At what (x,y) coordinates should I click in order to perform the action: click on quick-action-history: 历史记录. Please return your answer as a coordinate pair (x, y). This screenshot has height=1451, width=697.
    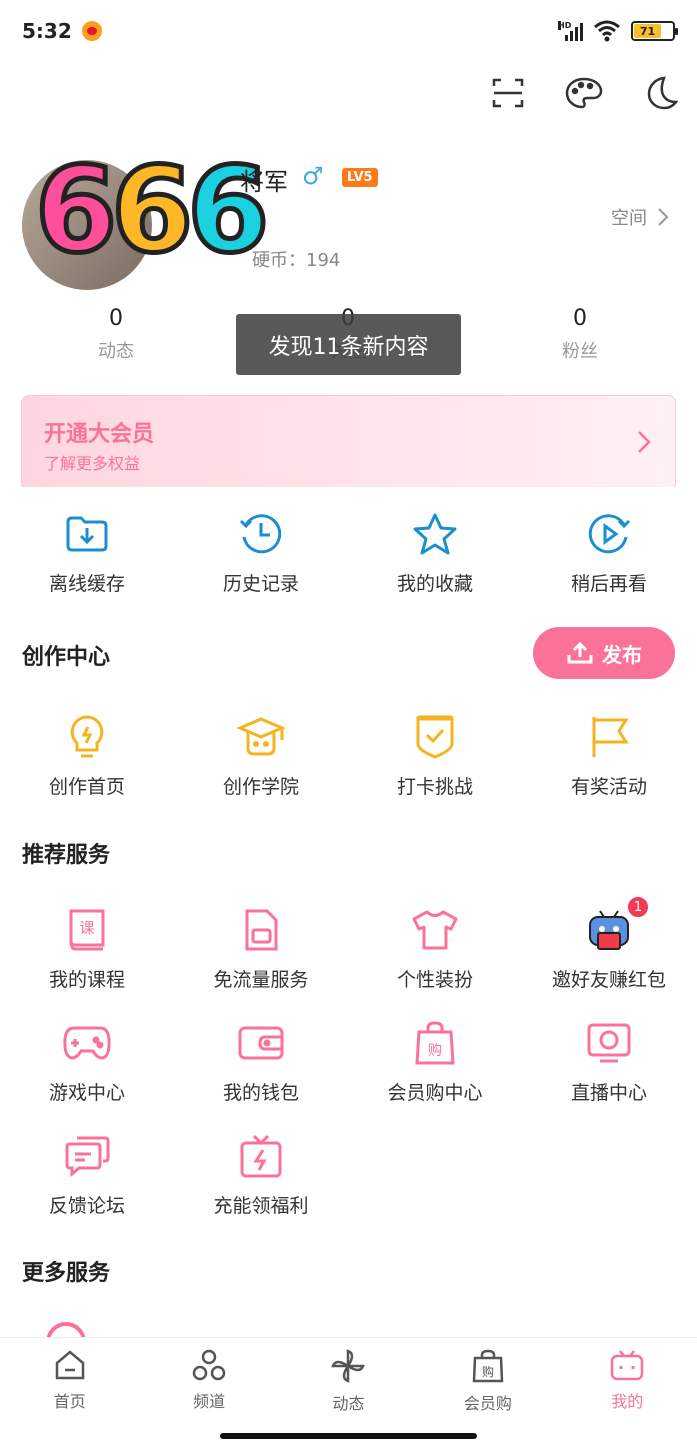
    Looking at the image, I should click on (261, 552).